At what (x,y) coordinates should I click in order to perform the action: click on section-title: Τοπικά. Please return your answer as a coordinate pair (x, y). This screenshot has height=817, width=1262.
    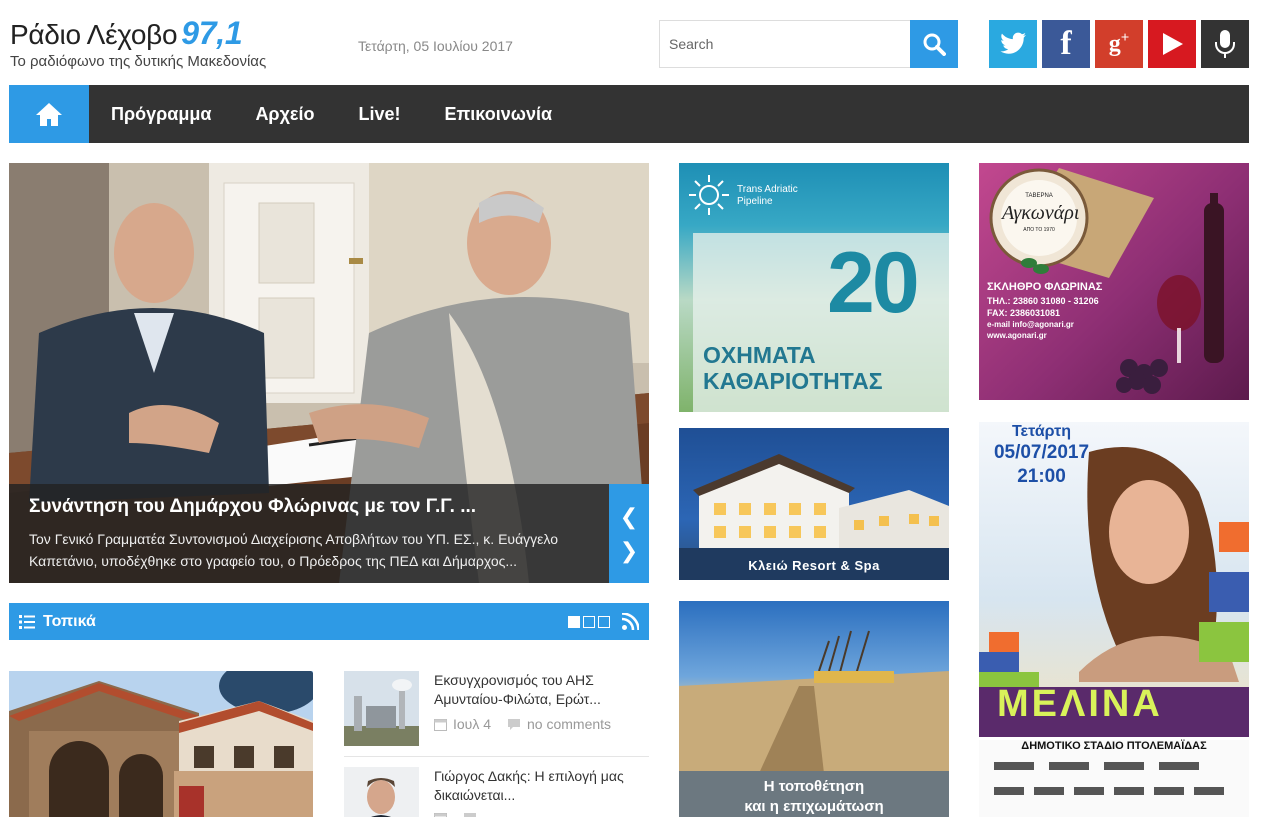
    Looking at the image, I should click on (69, 621).